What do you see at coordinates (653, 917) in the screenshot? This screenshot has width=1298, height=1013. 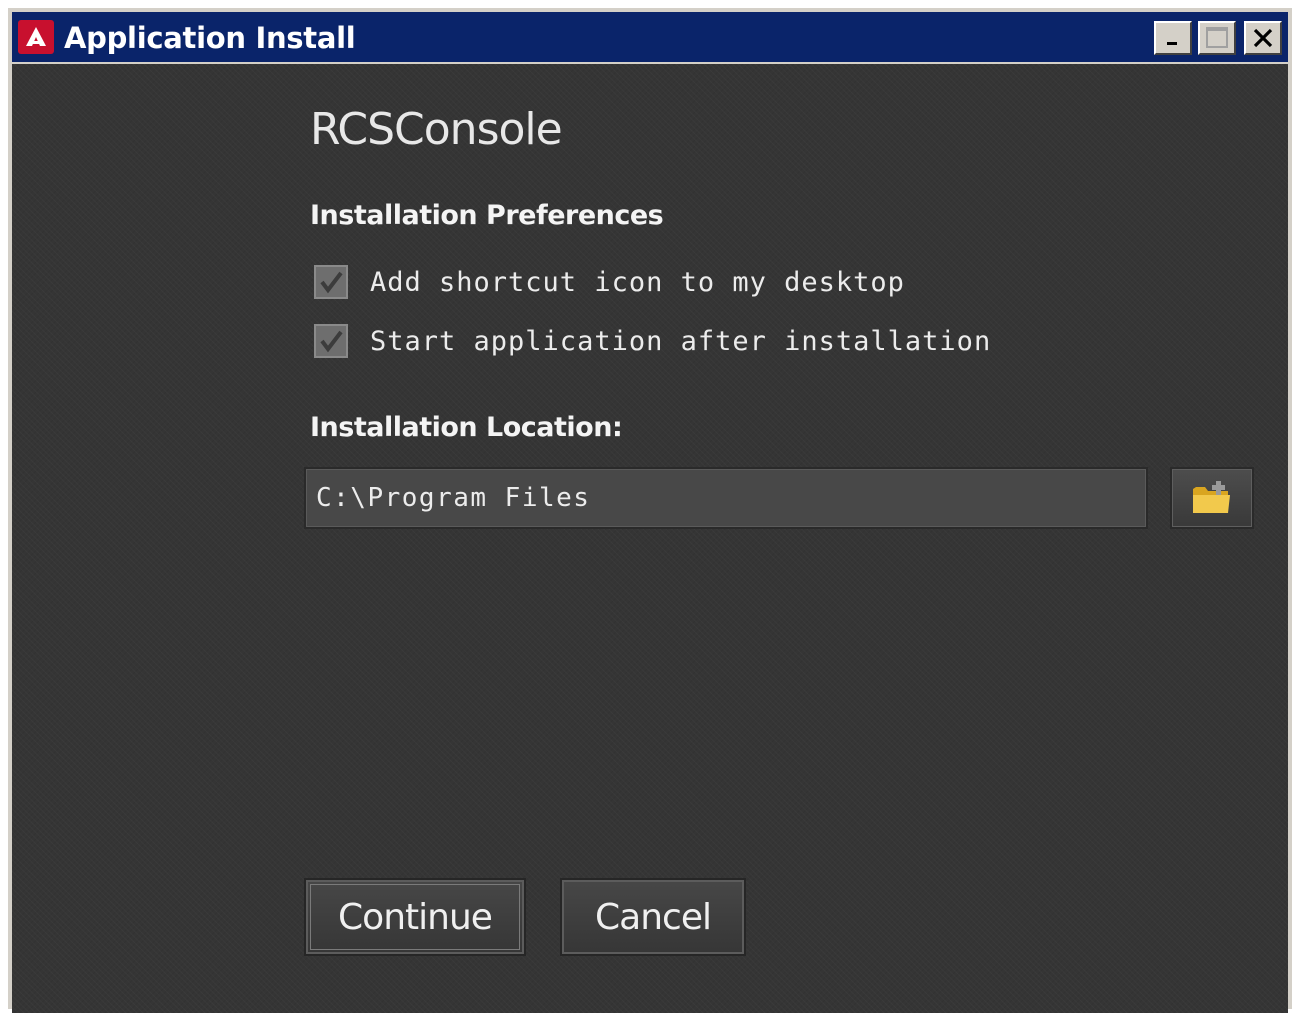 I see `cancel-button: Cancel` at bounding box center [653, 917].